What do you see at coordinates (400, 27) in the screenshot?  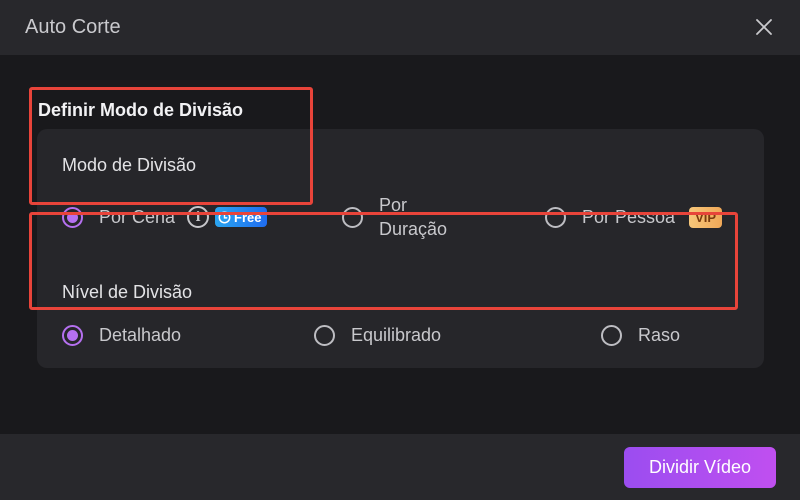 I see `title-bar: Auto Corte` at bounding box center [400, 27].